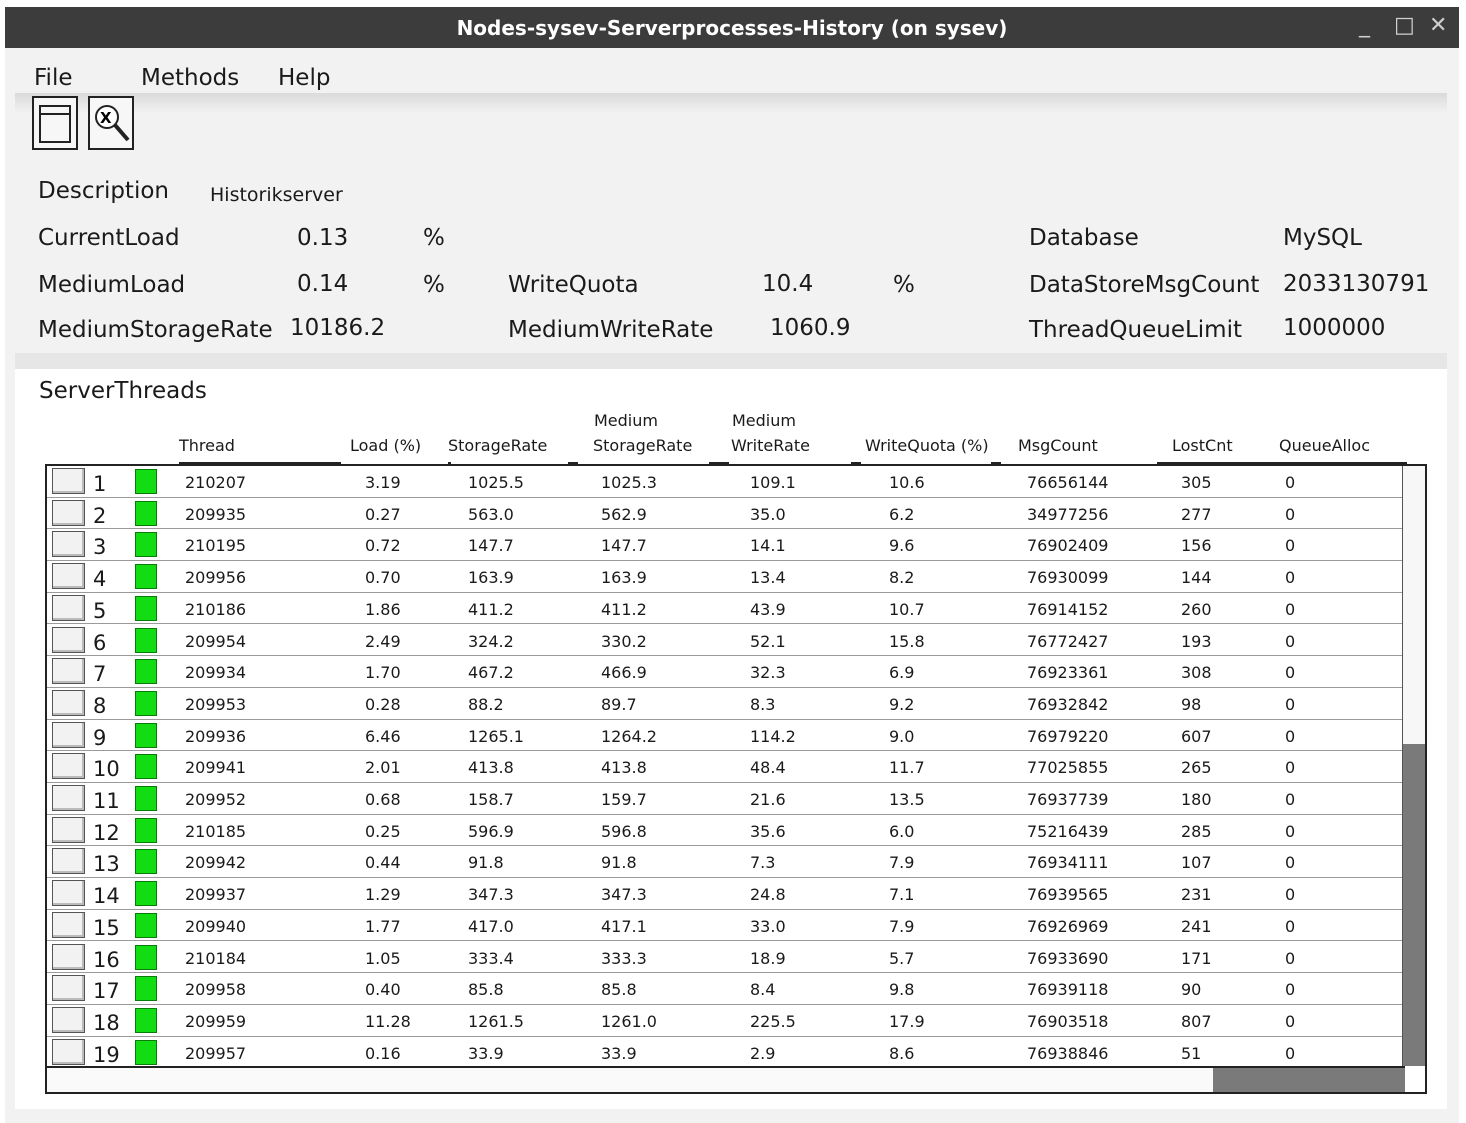  Describe the element at coordinates (216, 863) in the screenshot. I see `cell-thread: 209942` at that location.